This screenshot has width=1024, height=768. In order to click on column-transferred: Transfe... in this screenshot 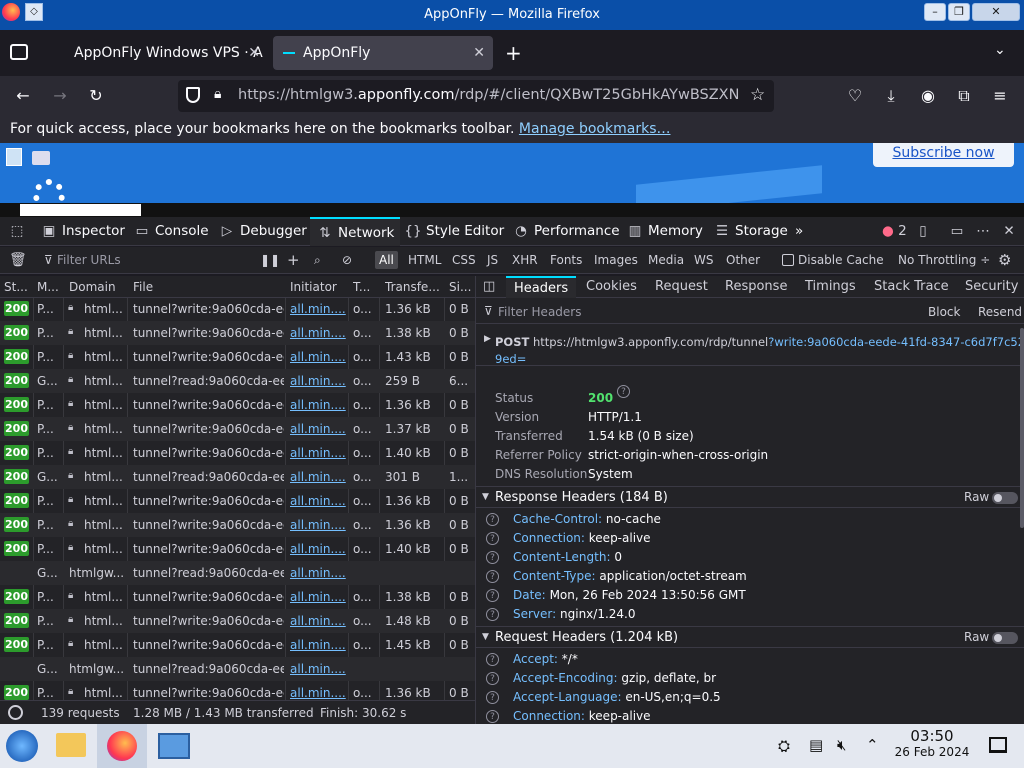, I will do `click(414, 287)`.